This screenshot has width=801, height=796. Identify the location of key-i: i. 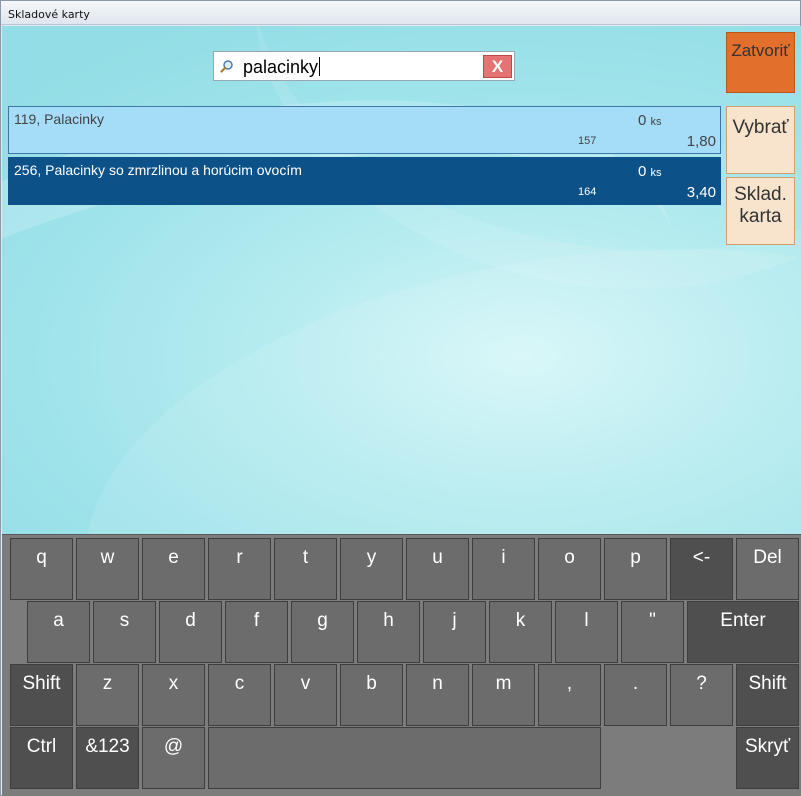
(503, 569).